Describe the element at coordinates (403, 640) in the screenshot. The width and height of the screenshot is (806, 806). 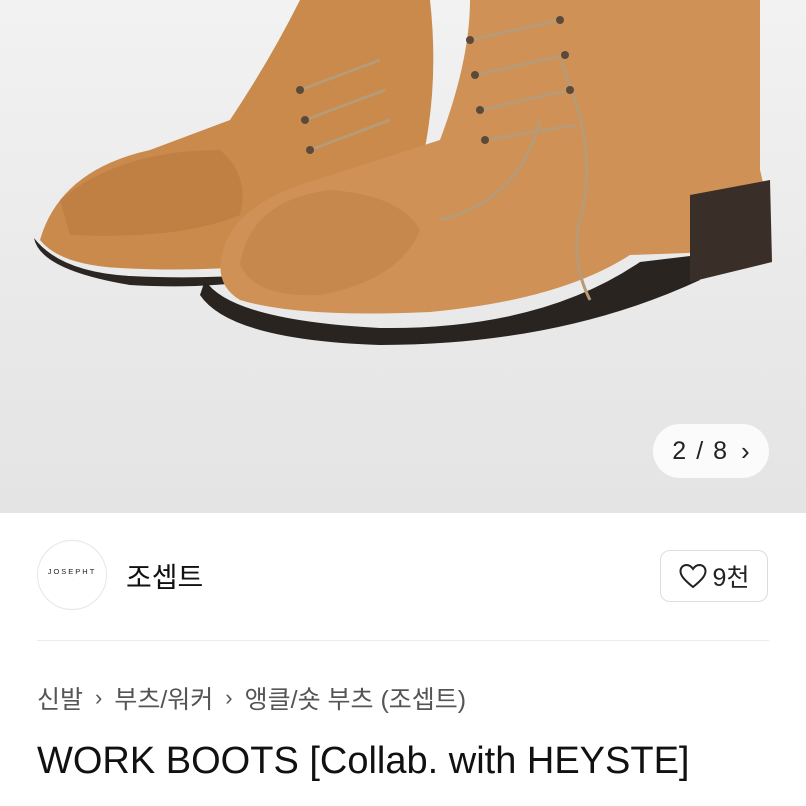
I see `divider` at that location.